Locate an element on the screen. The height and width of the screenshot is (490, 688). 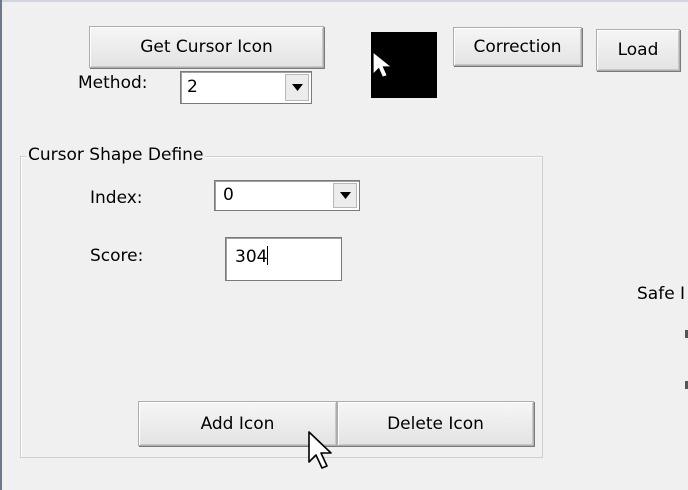
cursor-preview-icon is located at coordinates (382, 65).